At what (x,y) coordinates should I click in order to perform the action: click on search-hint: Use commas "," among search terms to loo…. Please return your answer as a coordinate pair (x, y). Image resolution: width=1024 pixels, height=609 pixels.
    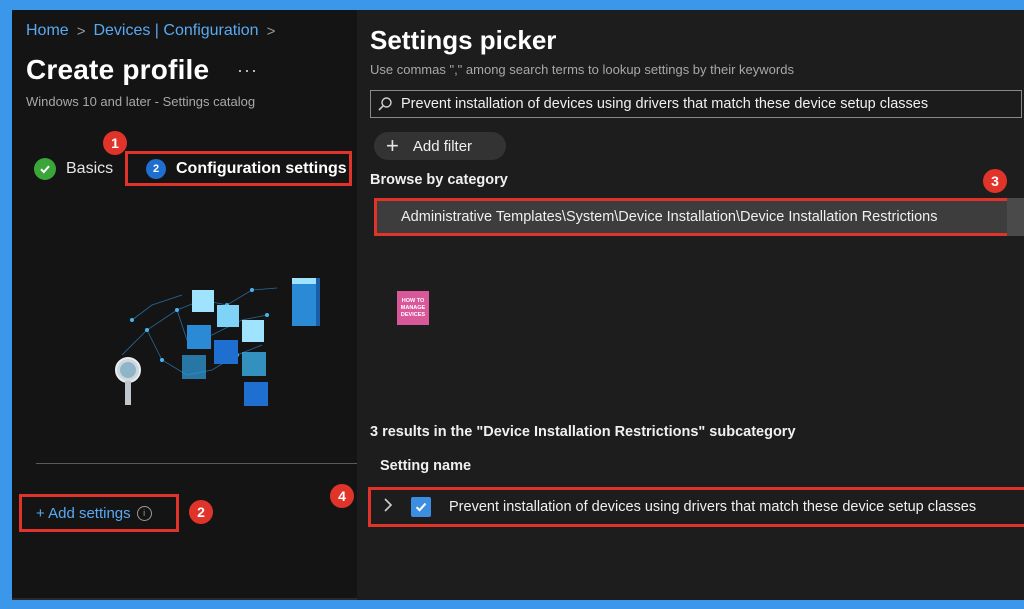
    Looking at the image, I should click on (582, 69).